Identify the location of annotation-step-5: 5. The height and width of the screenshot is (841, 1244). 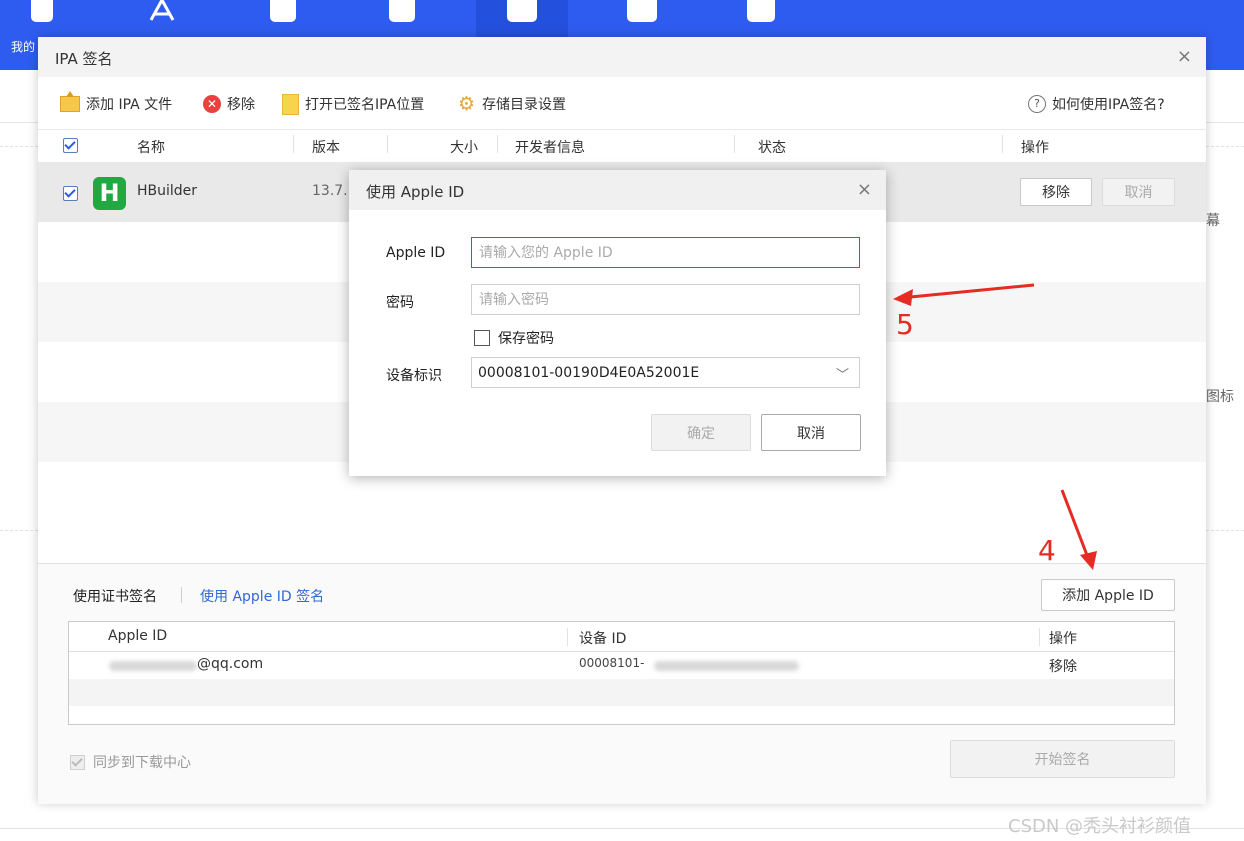
(905, 324).